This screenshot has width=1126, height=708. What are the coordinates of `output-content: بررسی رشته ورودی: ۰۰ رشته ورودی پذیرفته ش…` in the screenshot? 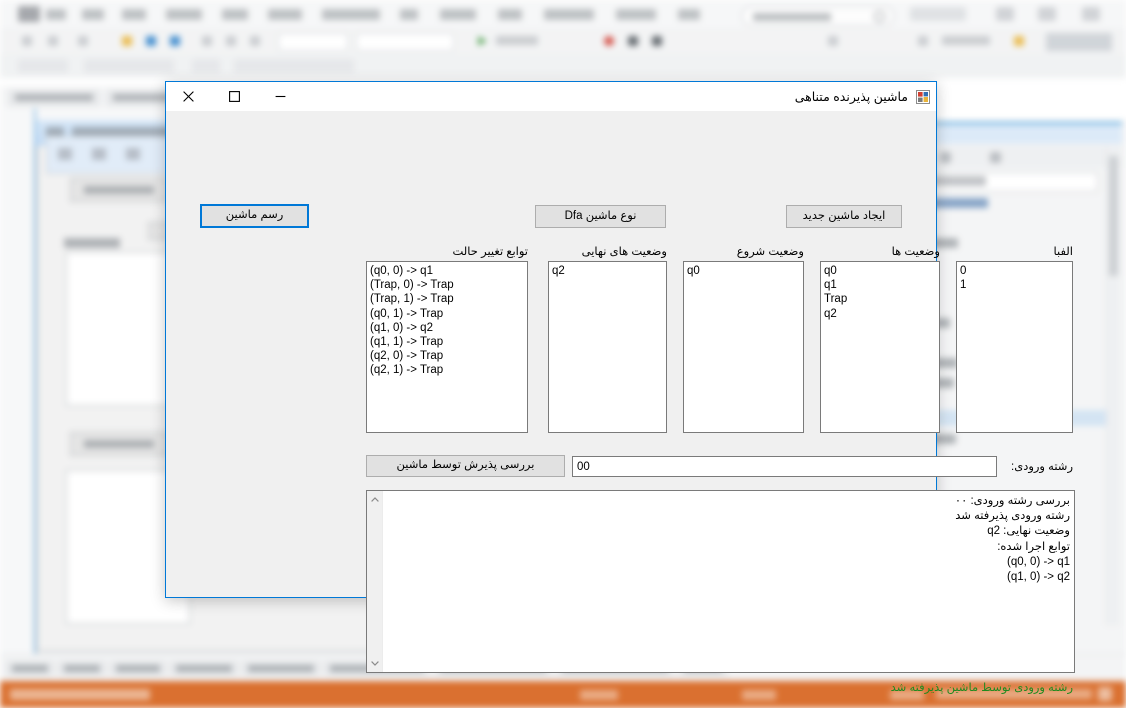 It's located at (725, 539).